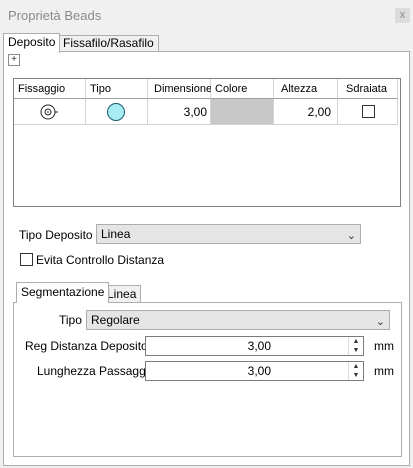 This screenshot has width=413, height=468. What do you see at coordinates (14, 60) in the screenshot?
I see `add-icon: +` at bounding box center [14, 60].